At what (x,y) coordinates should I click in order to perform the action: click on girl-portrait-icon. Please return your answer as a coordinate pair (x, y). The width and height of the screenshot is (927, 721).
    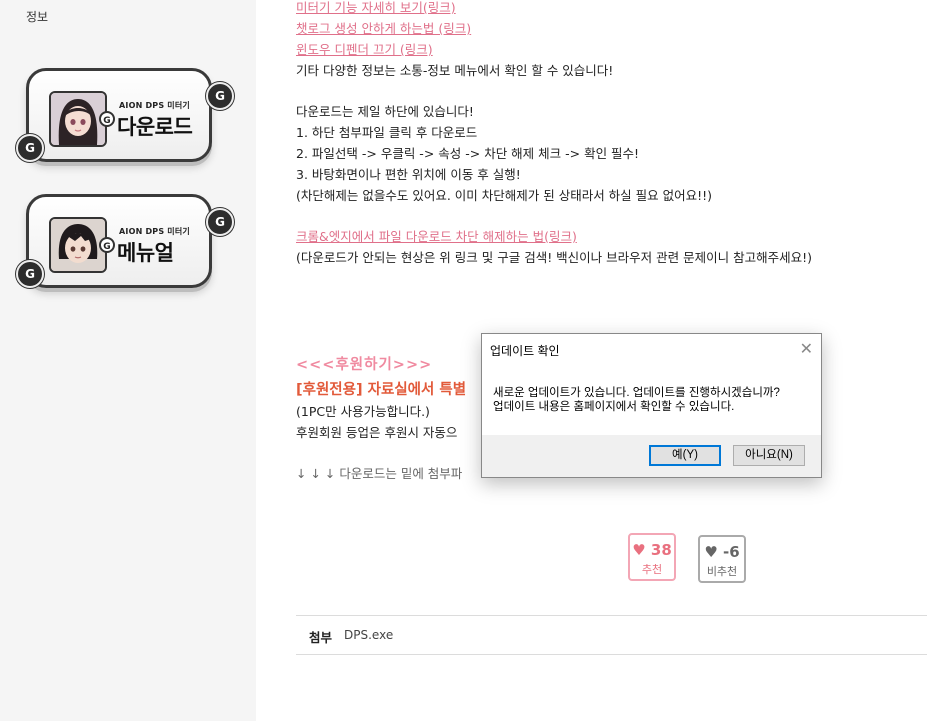
    Looking at the image, I should click on (78, 119).